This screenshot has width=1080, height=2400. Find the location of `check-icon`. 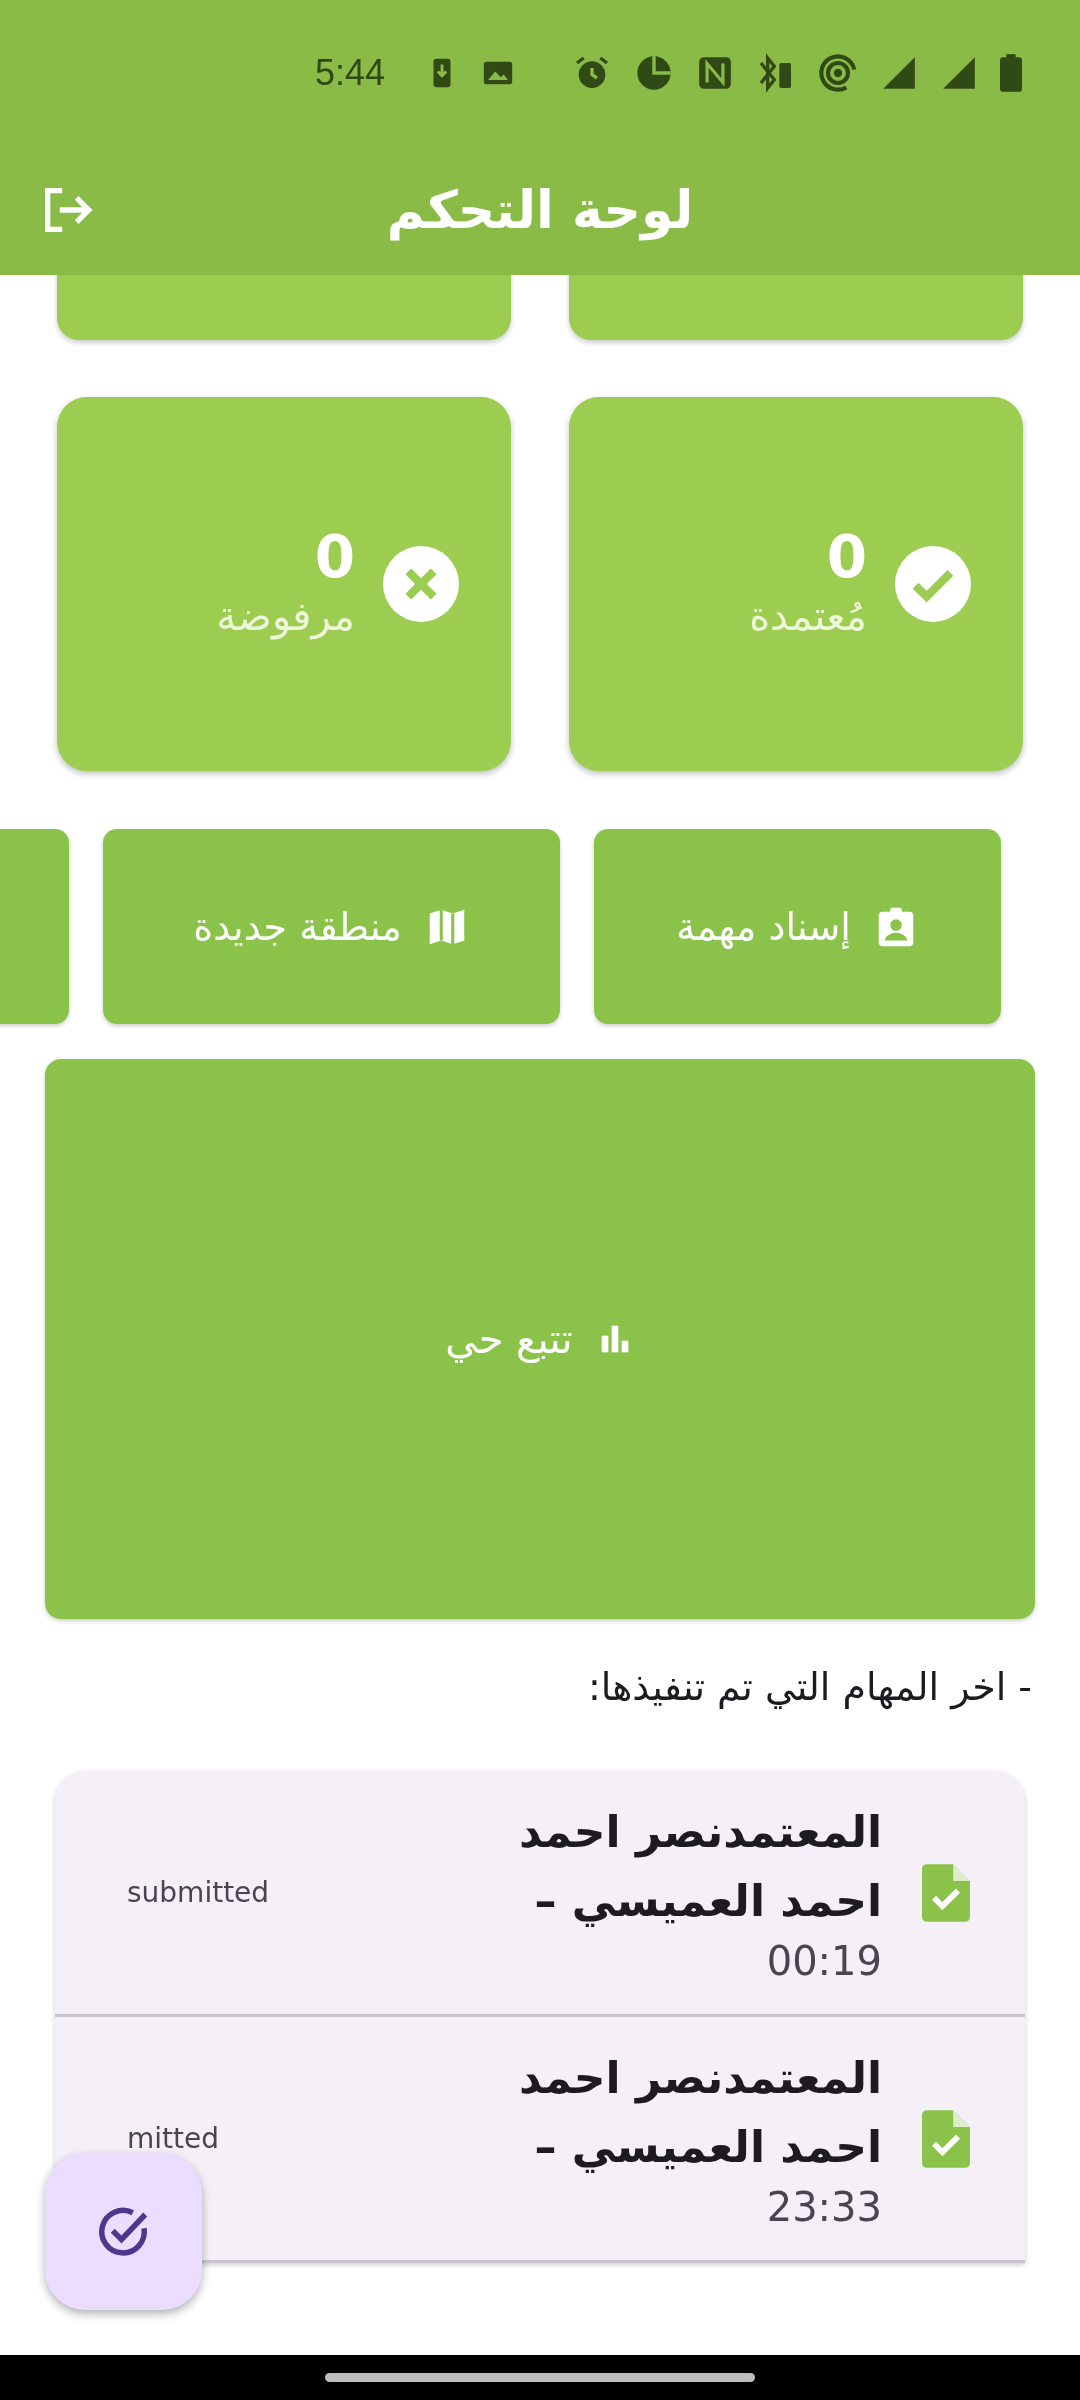

check-icon is located at coordinates (933, 584).